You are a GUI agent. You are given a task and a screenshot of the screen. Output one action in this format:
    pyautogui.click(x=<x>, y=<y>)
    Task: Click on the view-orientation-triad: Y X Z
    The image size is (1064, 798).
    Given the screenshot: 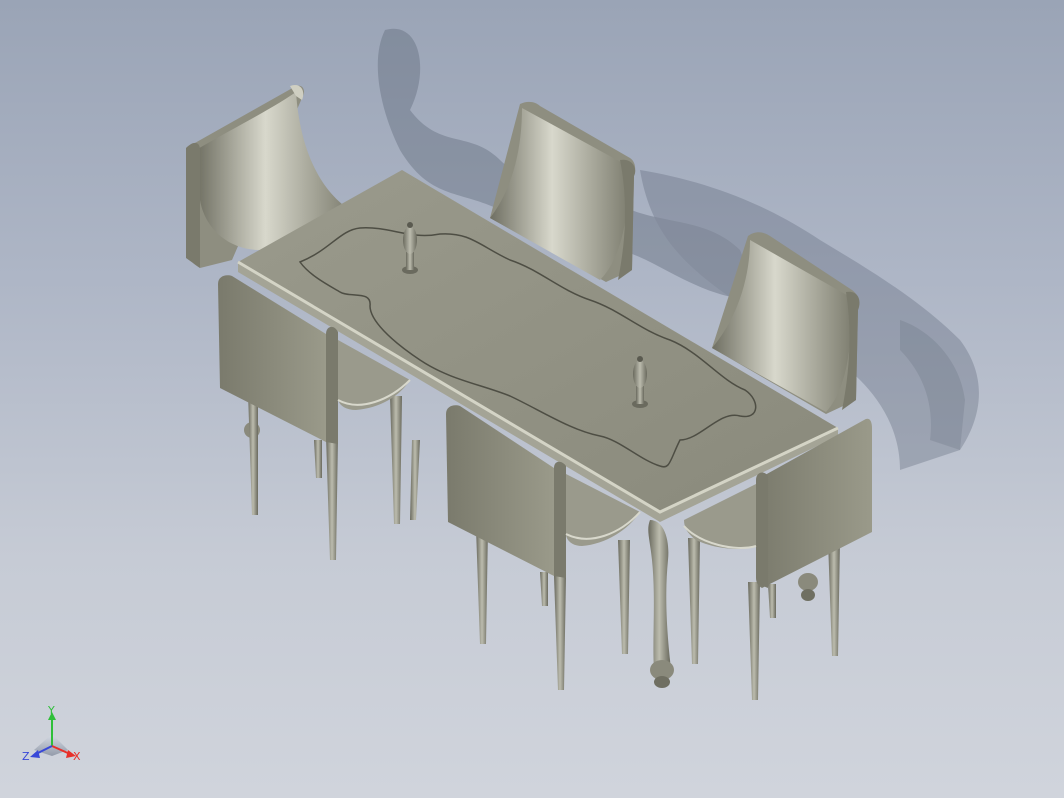 What is the action you would take?
    pyautogui.click(x=52, y=736)
    